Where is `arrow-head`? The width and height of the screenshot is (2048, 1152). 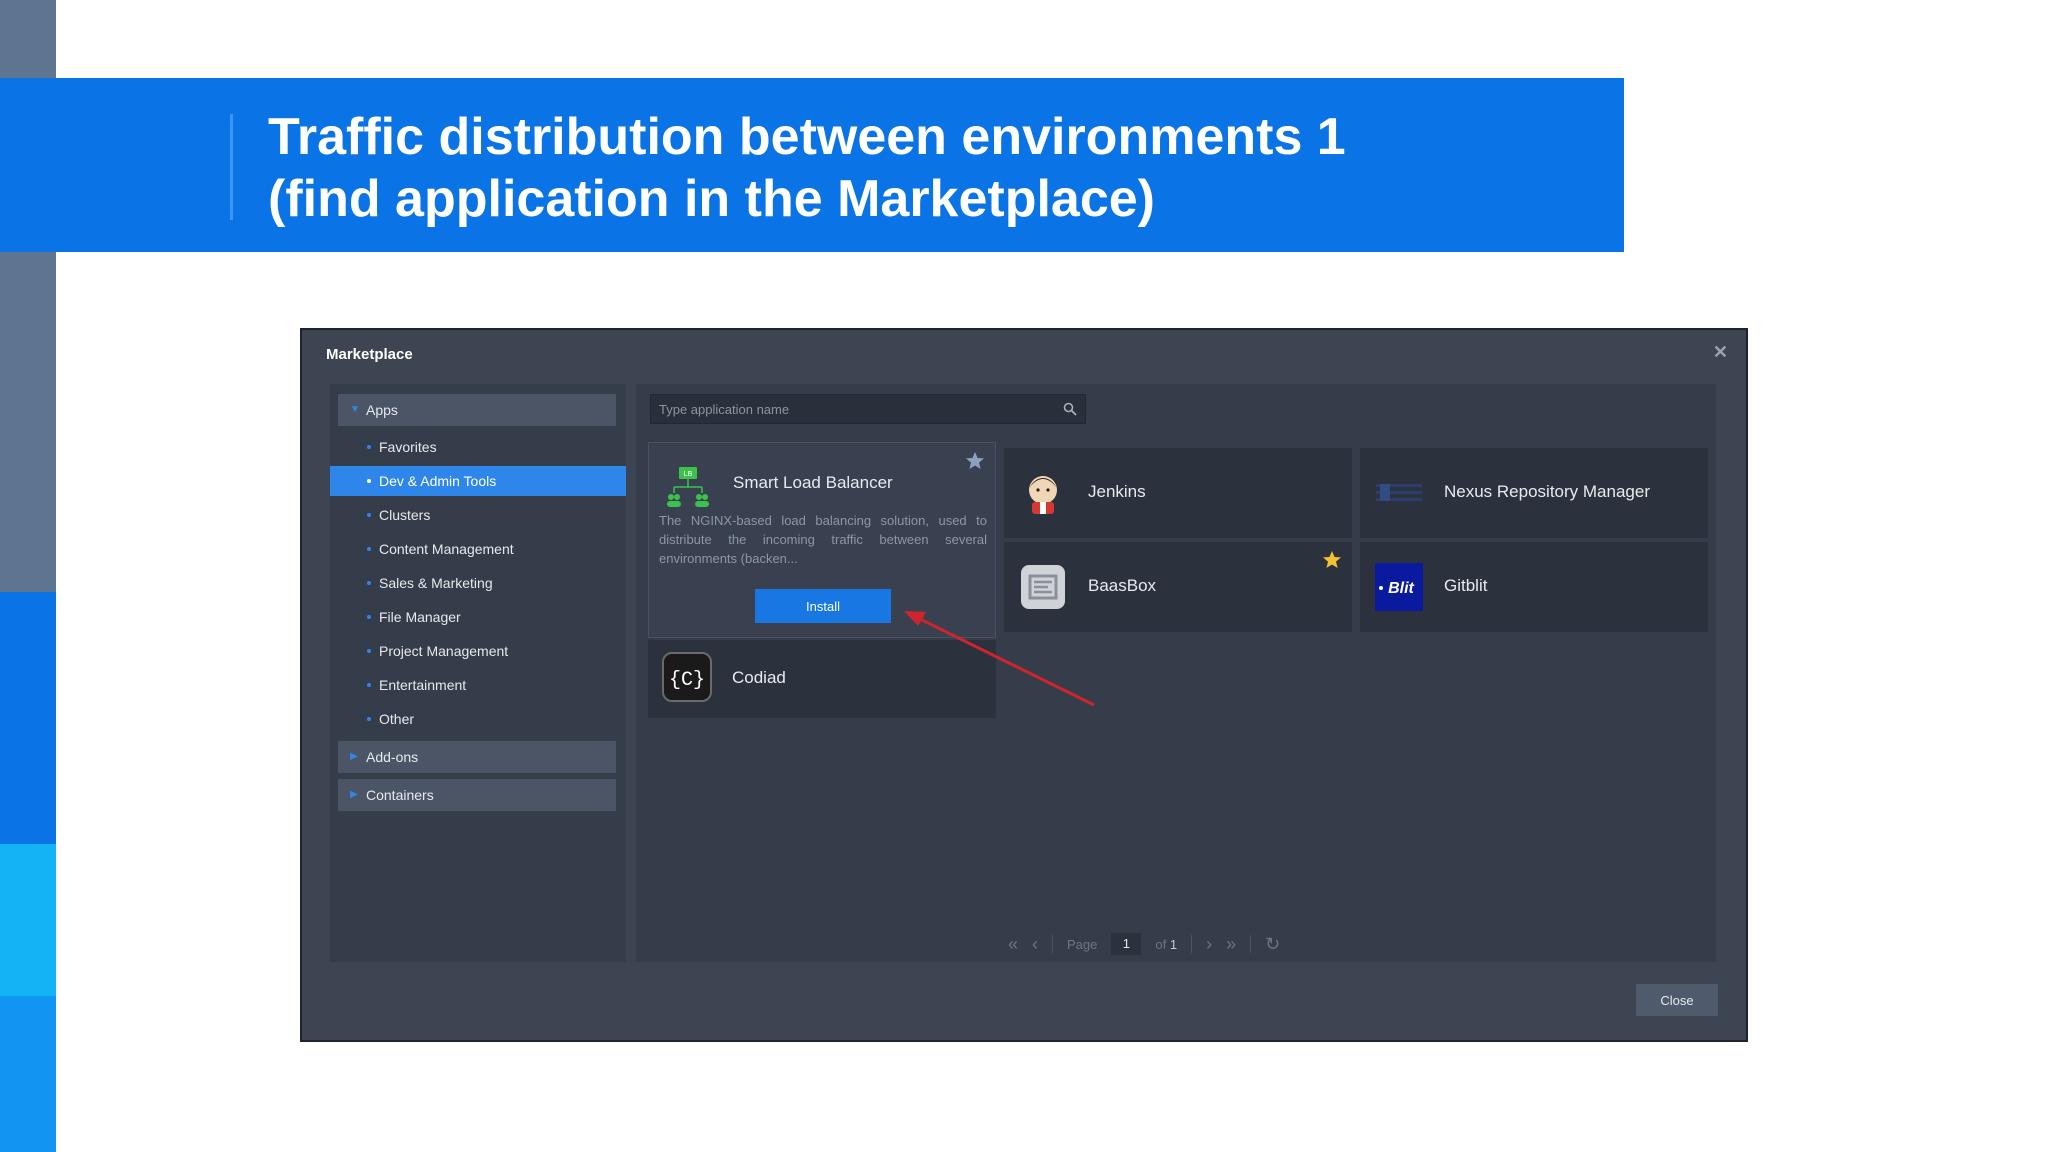
arrow-head is located at coordinates (915, 618).